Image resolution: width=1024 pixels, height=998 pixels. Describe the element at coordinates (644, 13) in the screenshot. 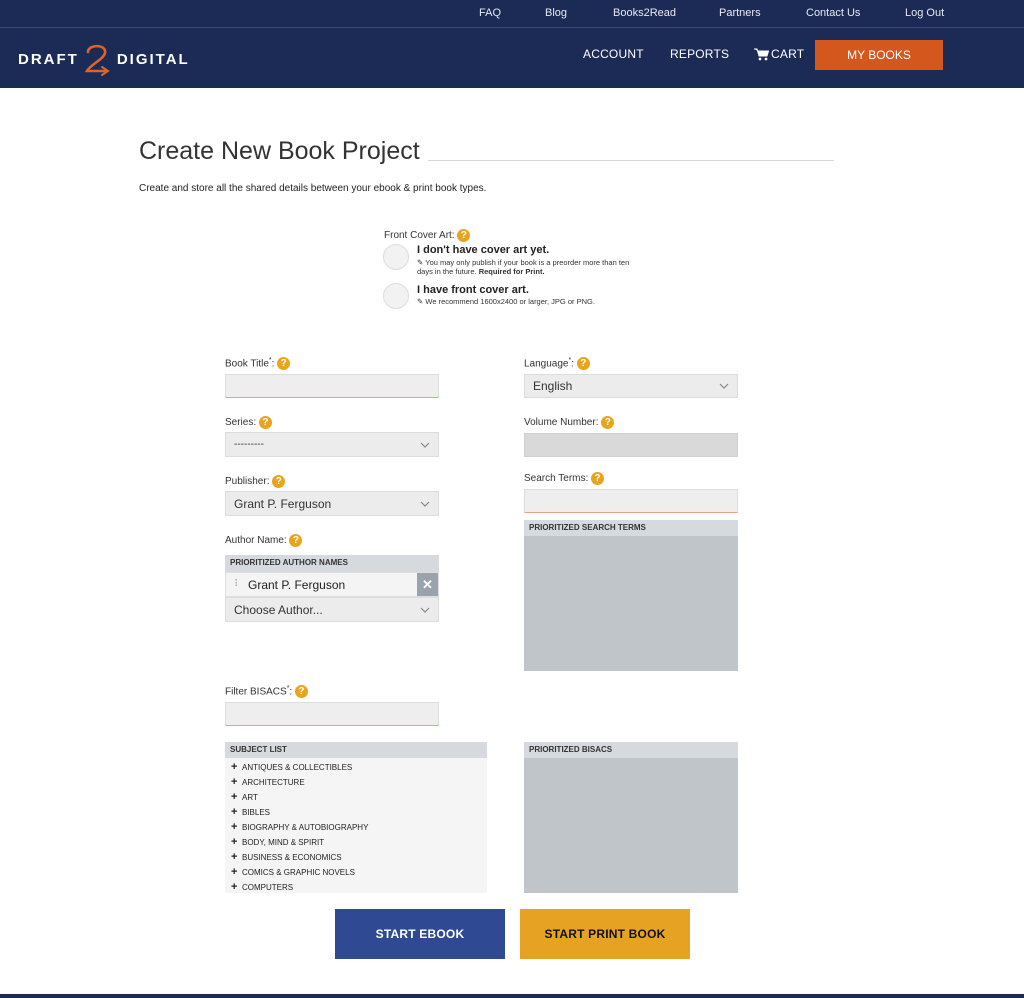

I see `topbar-link-books2read: Books2Read` at that location.